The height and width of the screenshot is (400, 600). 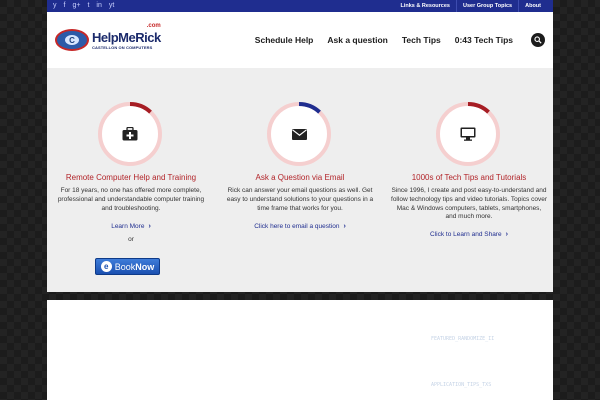 What do you see at coordinates (153, 26) in the screenshot?
I see `logo-dotcom: .com` at bounding box center [153, 26].